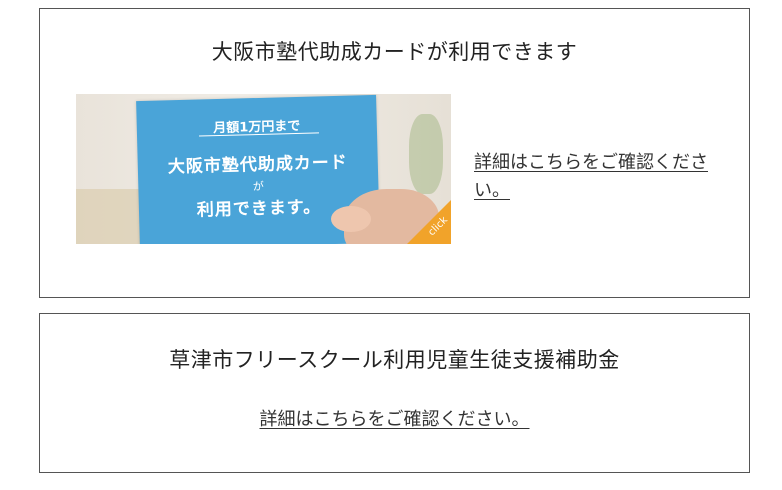  Describe the element at coordinates (394, 420) in the screenshot. I see `kusatsu-subsidy-detail-link: 詳細はこちらをご確認ください。` at that location.